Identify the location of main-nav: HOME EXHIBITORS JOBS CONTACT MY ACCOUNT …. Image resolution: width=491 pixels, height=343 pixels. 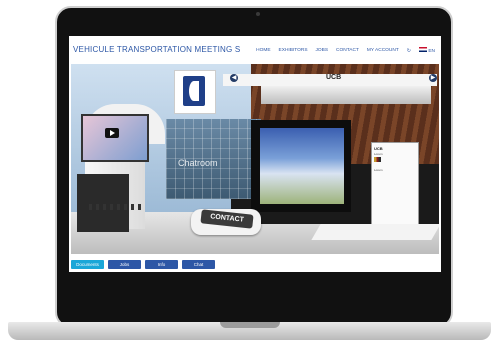
(345, 50).